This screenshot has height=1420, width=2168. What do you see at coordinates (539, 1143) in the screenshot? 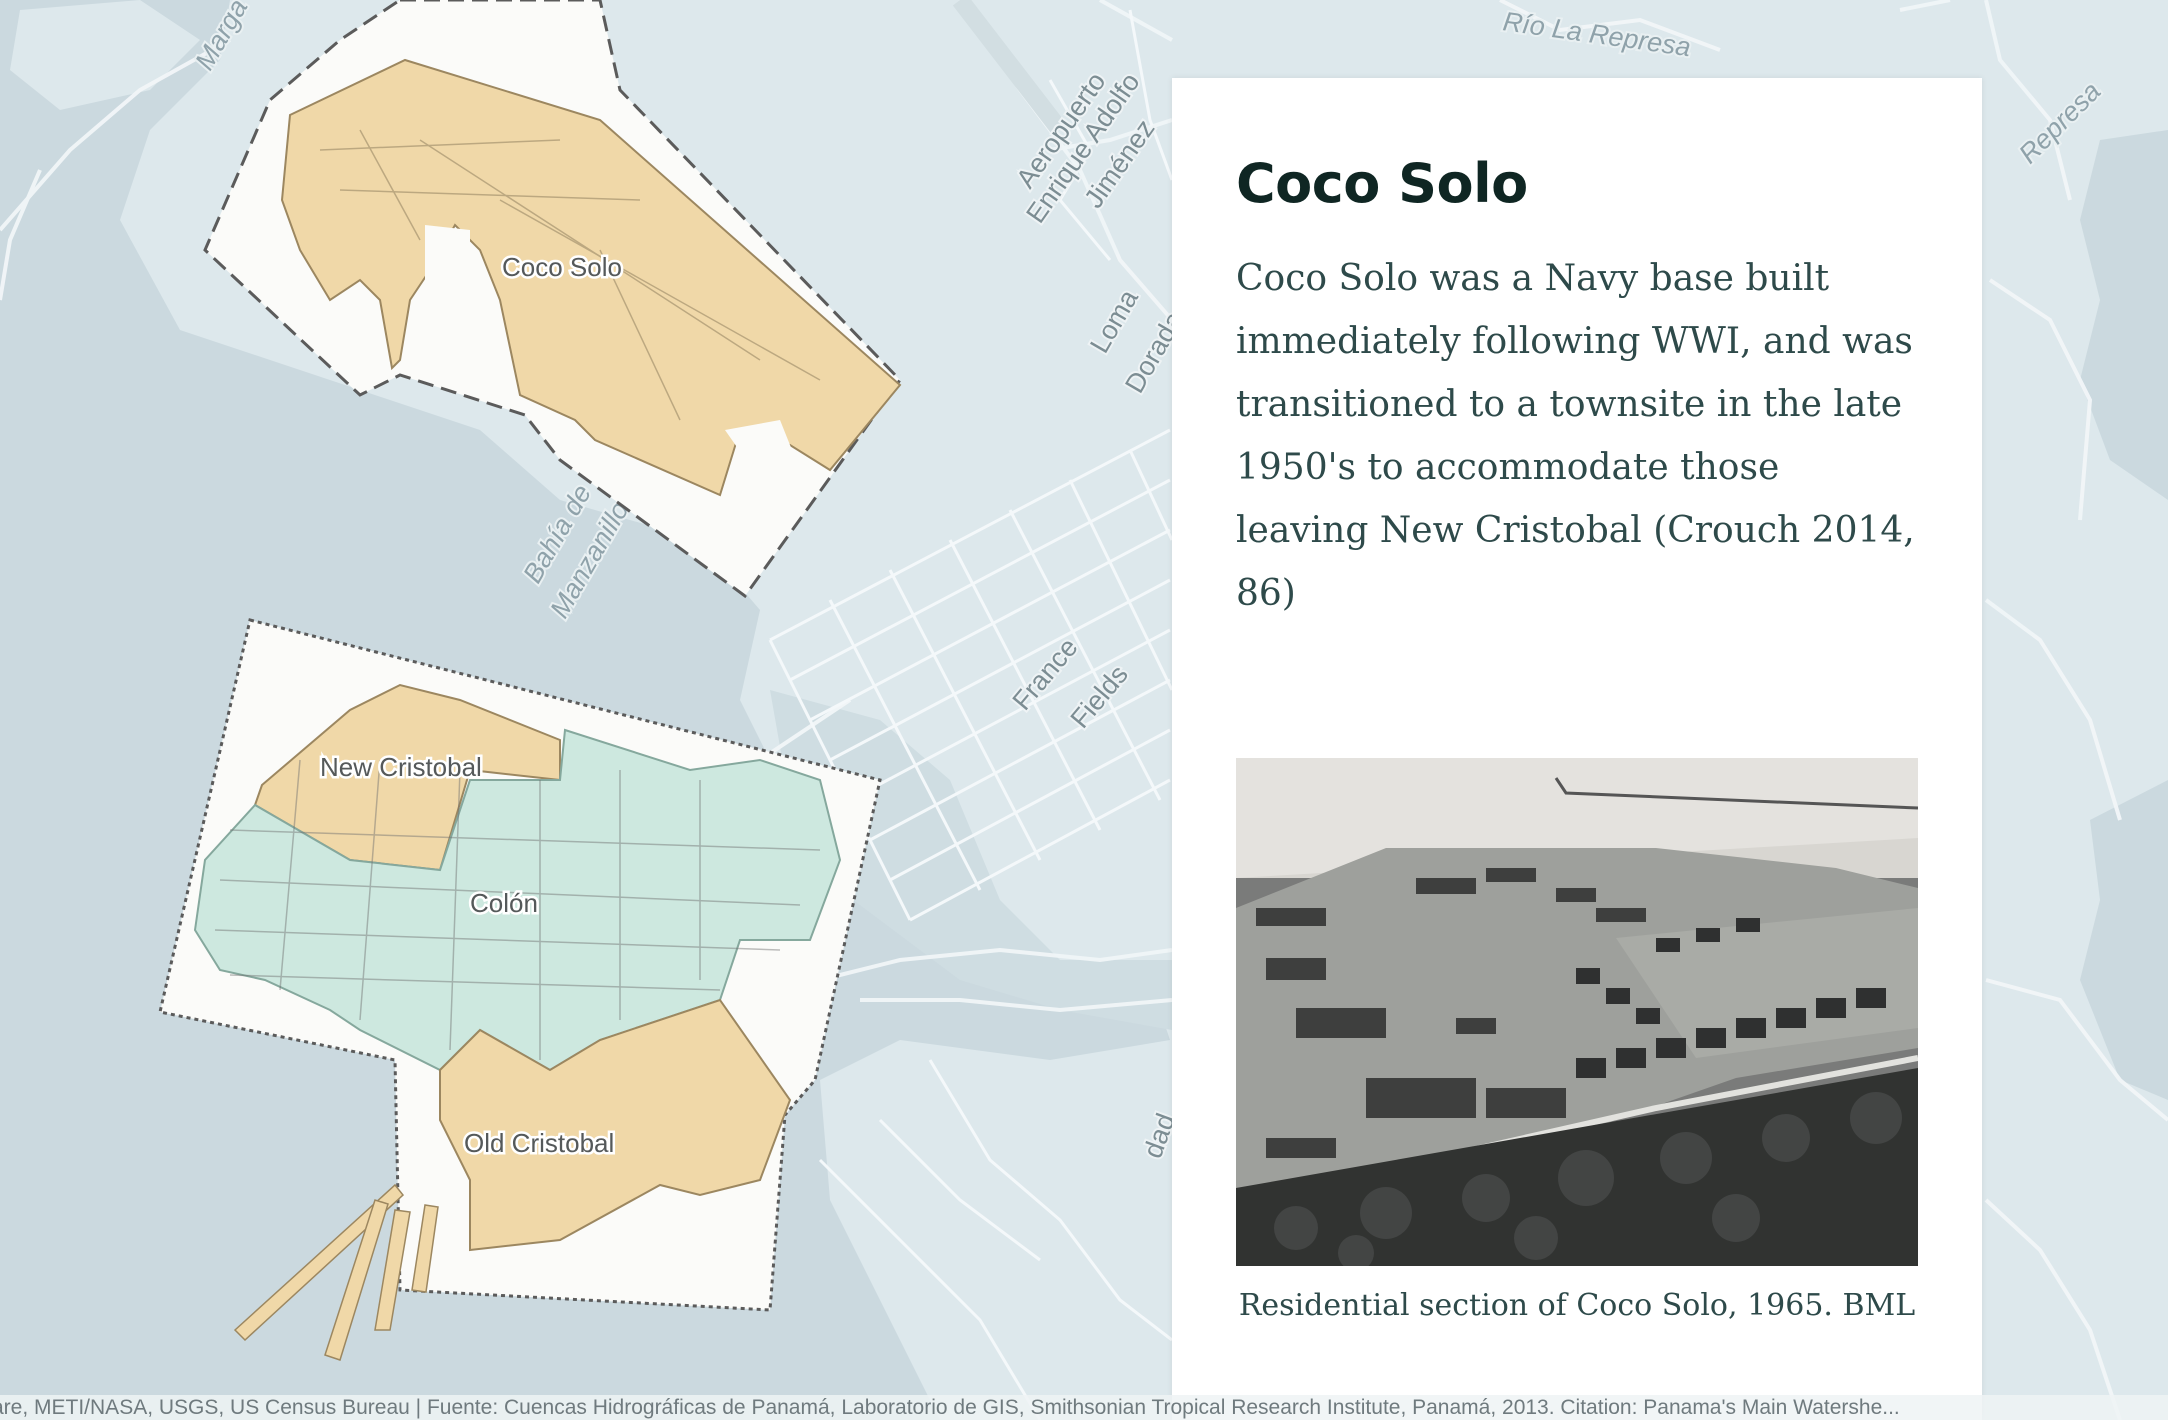
I see `old-cristobal-overlay-label: Old Cristobal` at bounding box center [539, 1143].